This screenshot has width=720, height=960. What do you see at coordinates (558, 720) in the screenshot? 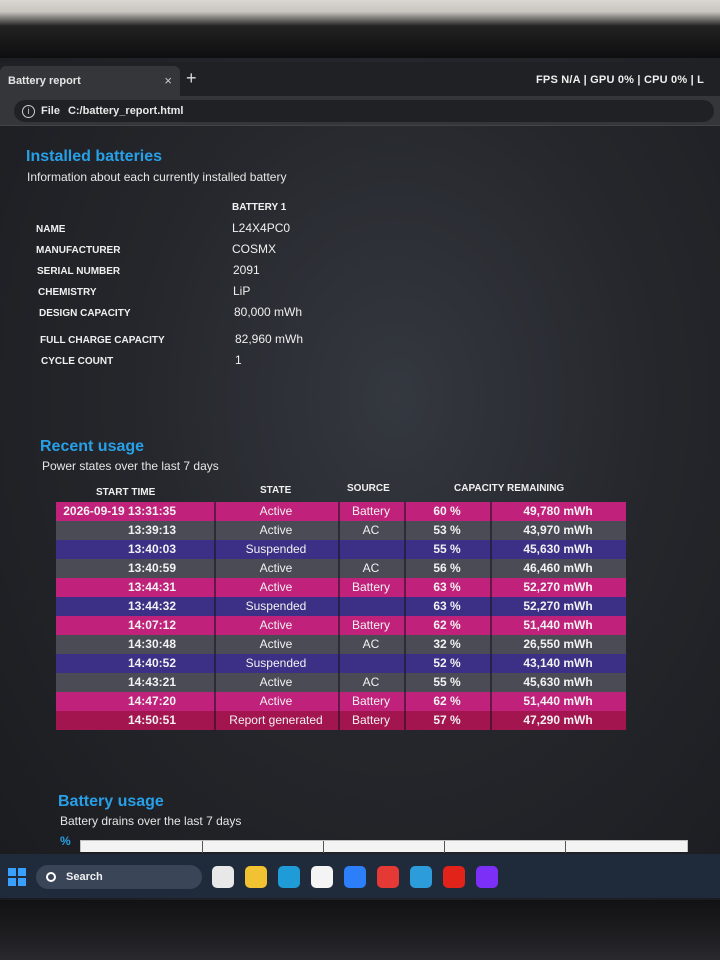
I see `cell-capacity-mwh: 47,290 mWh` at bounding box center [558, 720].